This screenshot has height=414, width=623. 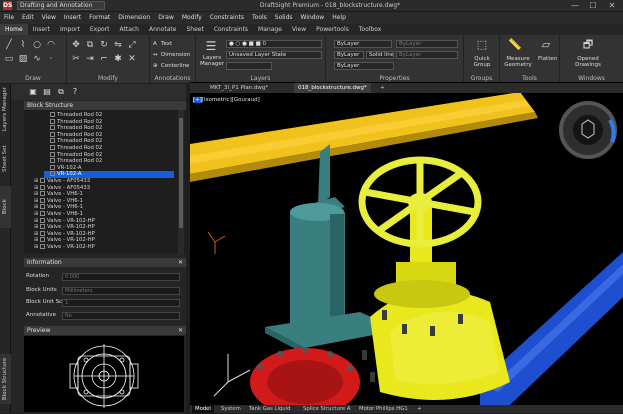 I want to click on explode-icon: ✱, so click(x=118, y=59).